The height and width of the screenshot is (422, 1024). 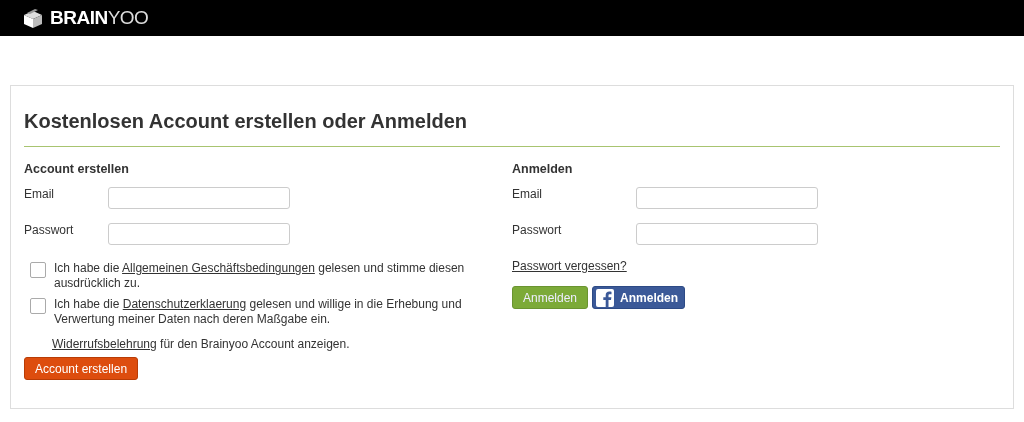 What do you see at coordinates (104, 344) in the screenshot?
I see `revocation-link: Widerrufsbelehrung` at bounding box center [104, 344].